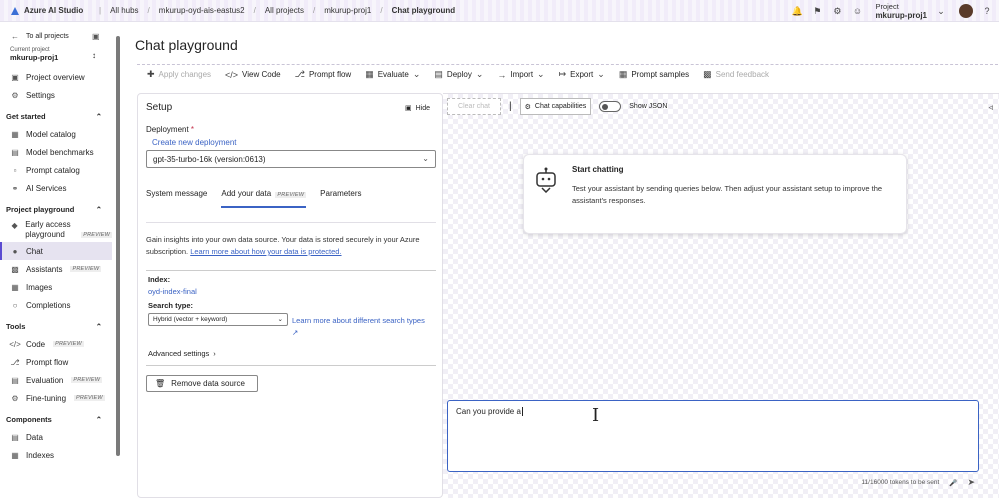  Describe the element at coordinates (34, 437) in the screenshot. I see `sidebar-item-label: Data` at that location.